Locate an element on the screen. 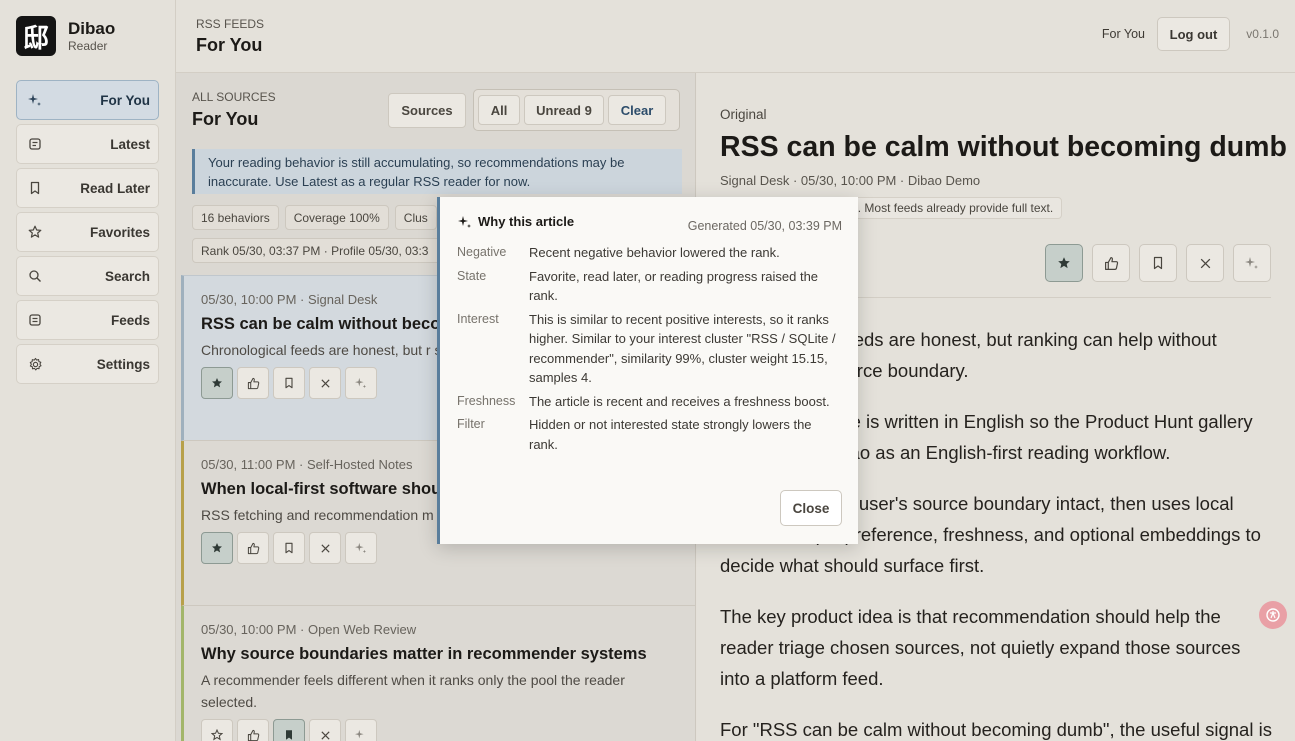 This screenshot has width=1295, height=741. sidebar-item-label: Search is located at coordinates (127, 276).